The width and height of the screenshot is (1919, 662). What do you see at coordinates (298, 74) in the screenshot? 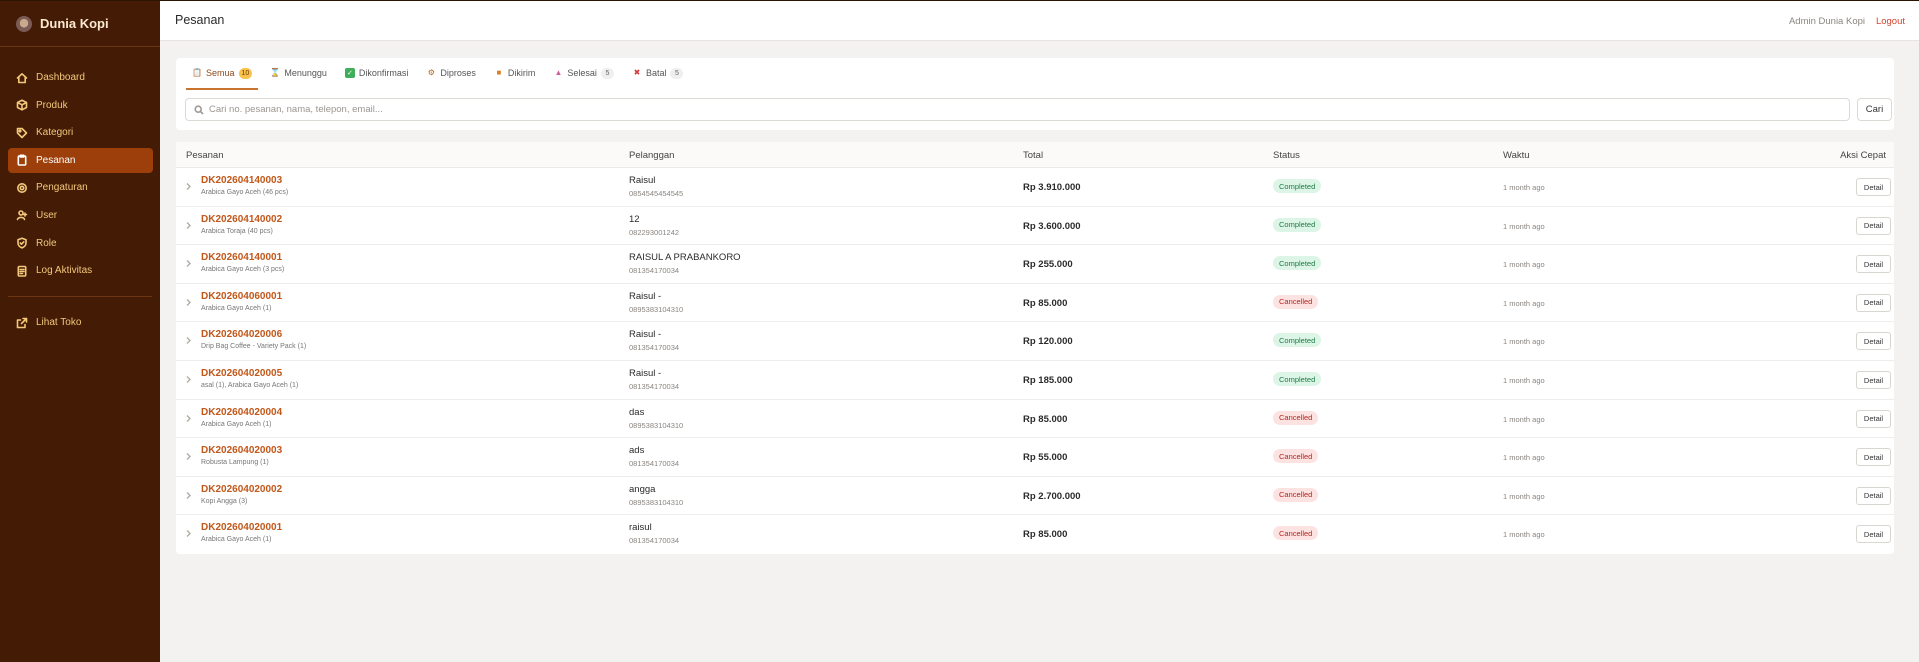
I see `tab-menunggu: ⌛ Menunggu` at bounding box center [298, 74].